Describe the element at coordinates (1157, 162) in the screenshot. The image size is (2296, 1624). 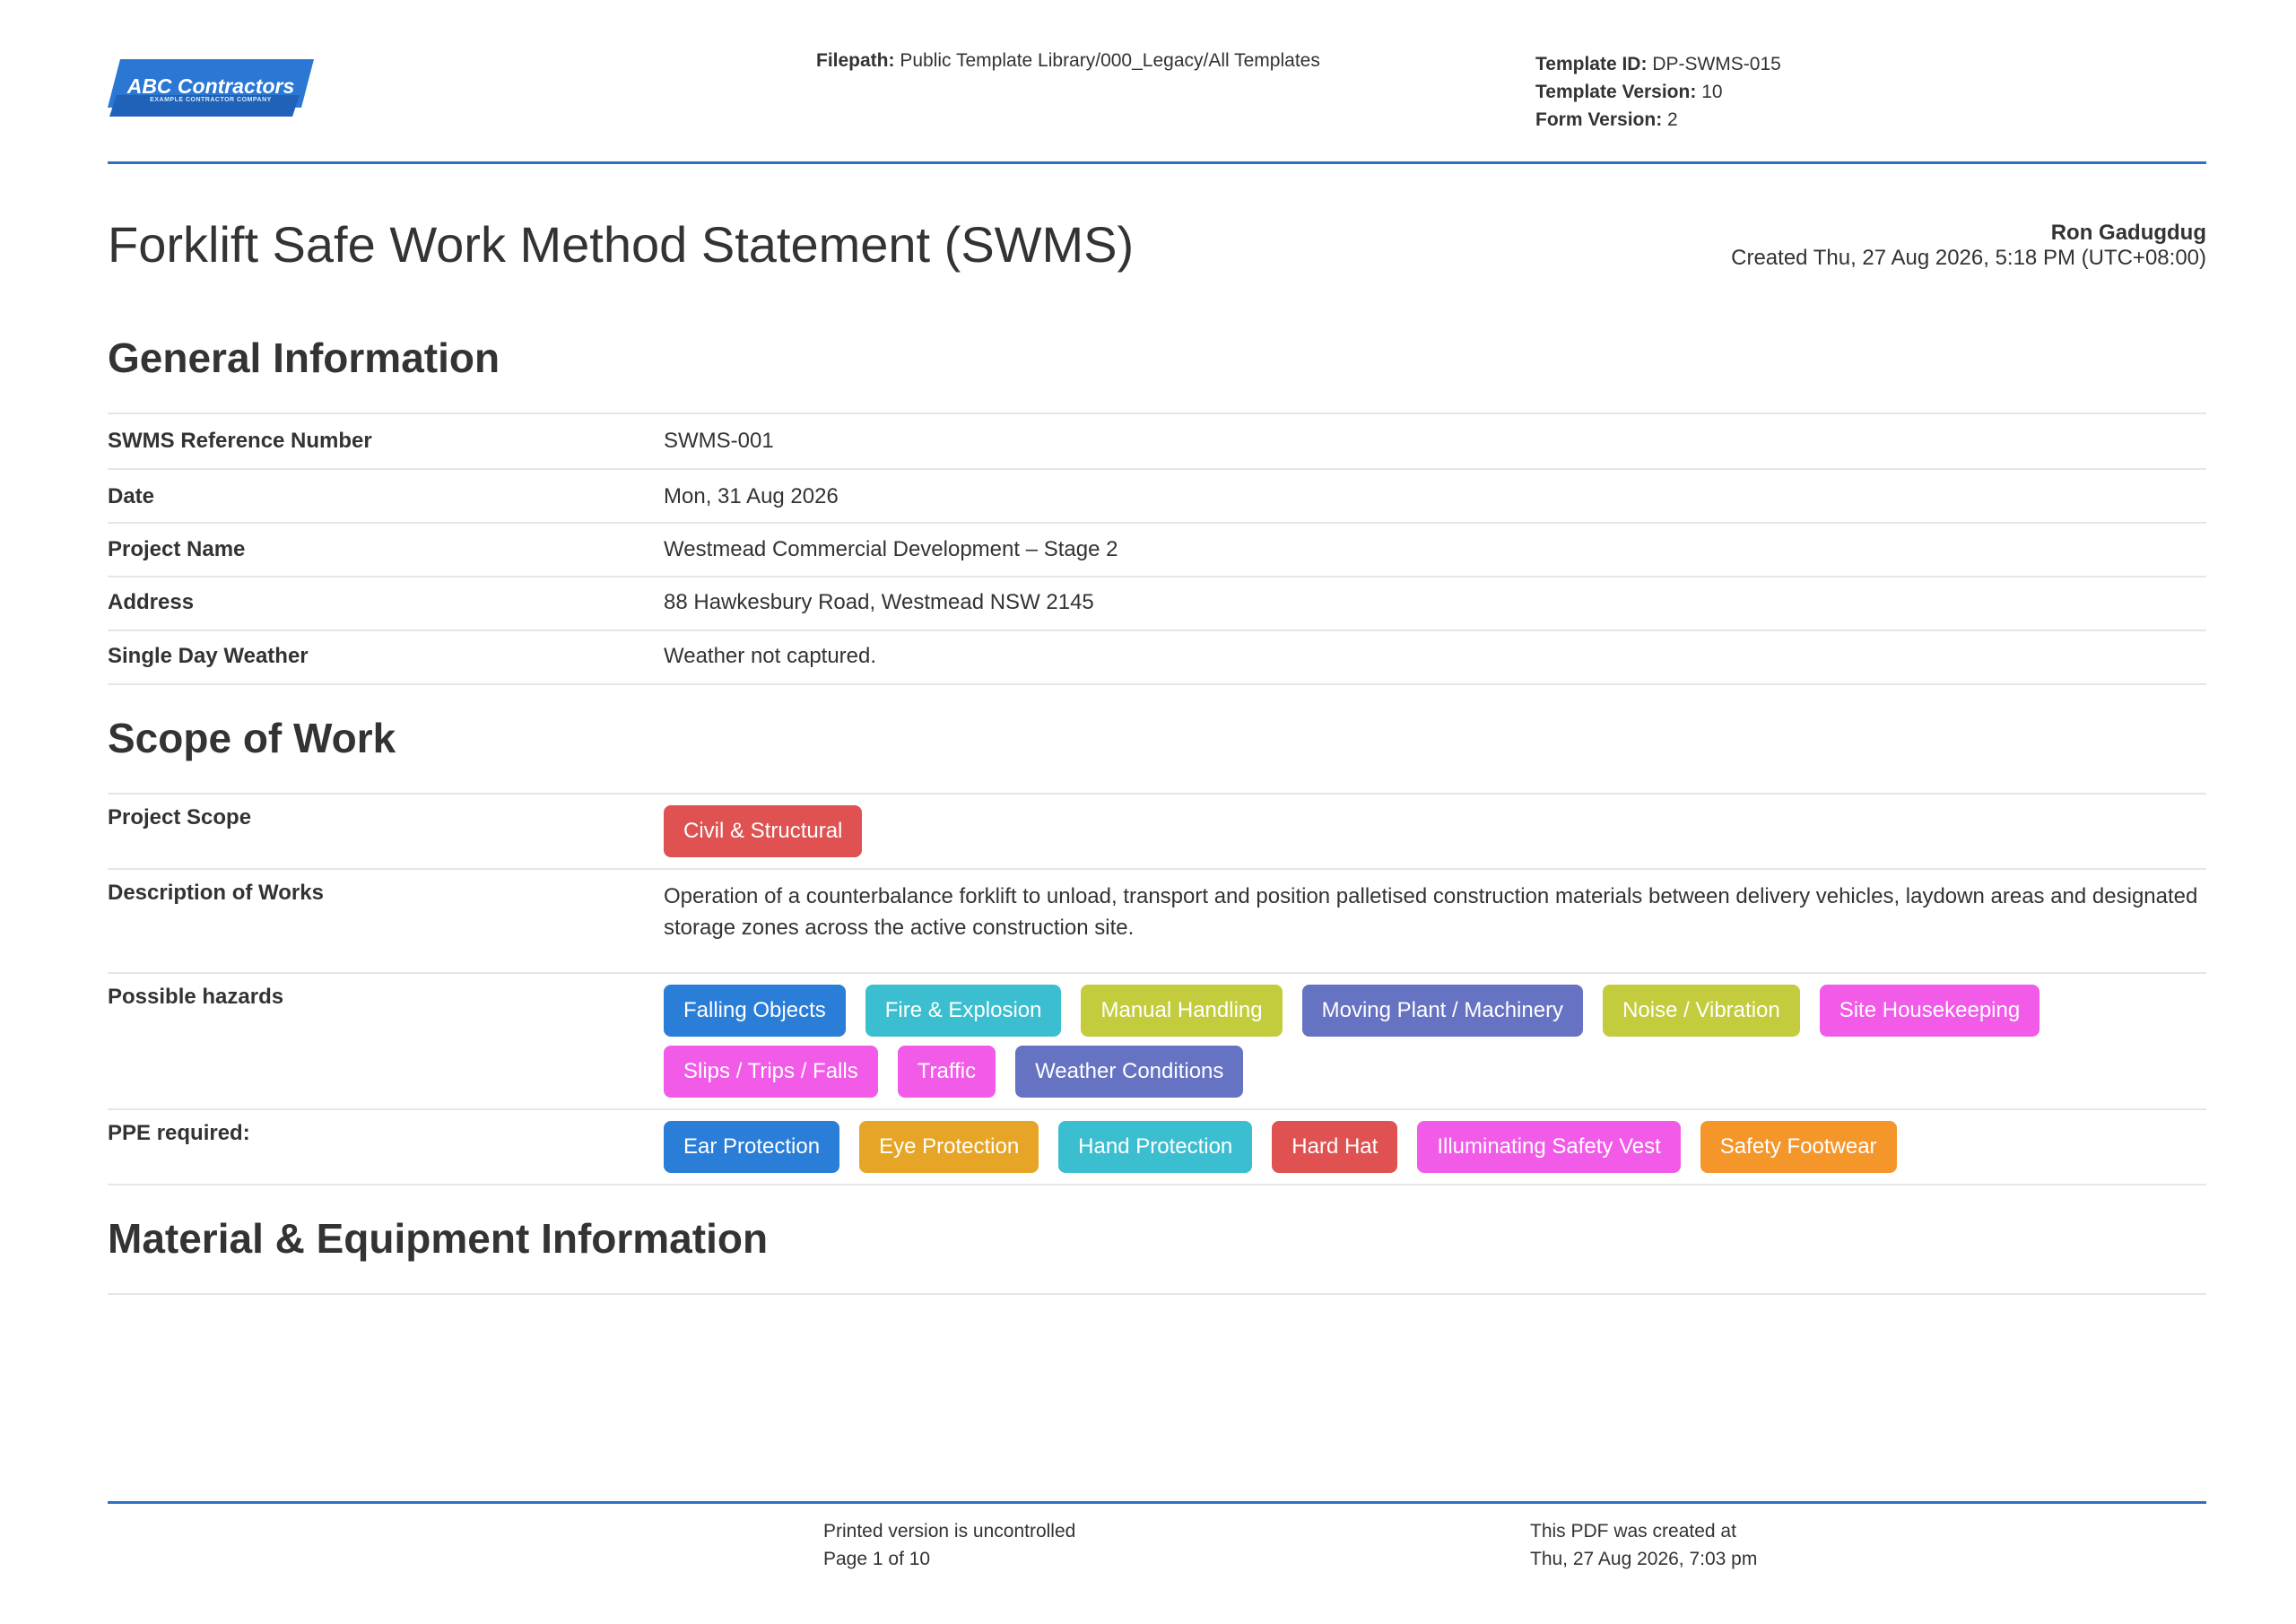
I see `header-divider` at that location.